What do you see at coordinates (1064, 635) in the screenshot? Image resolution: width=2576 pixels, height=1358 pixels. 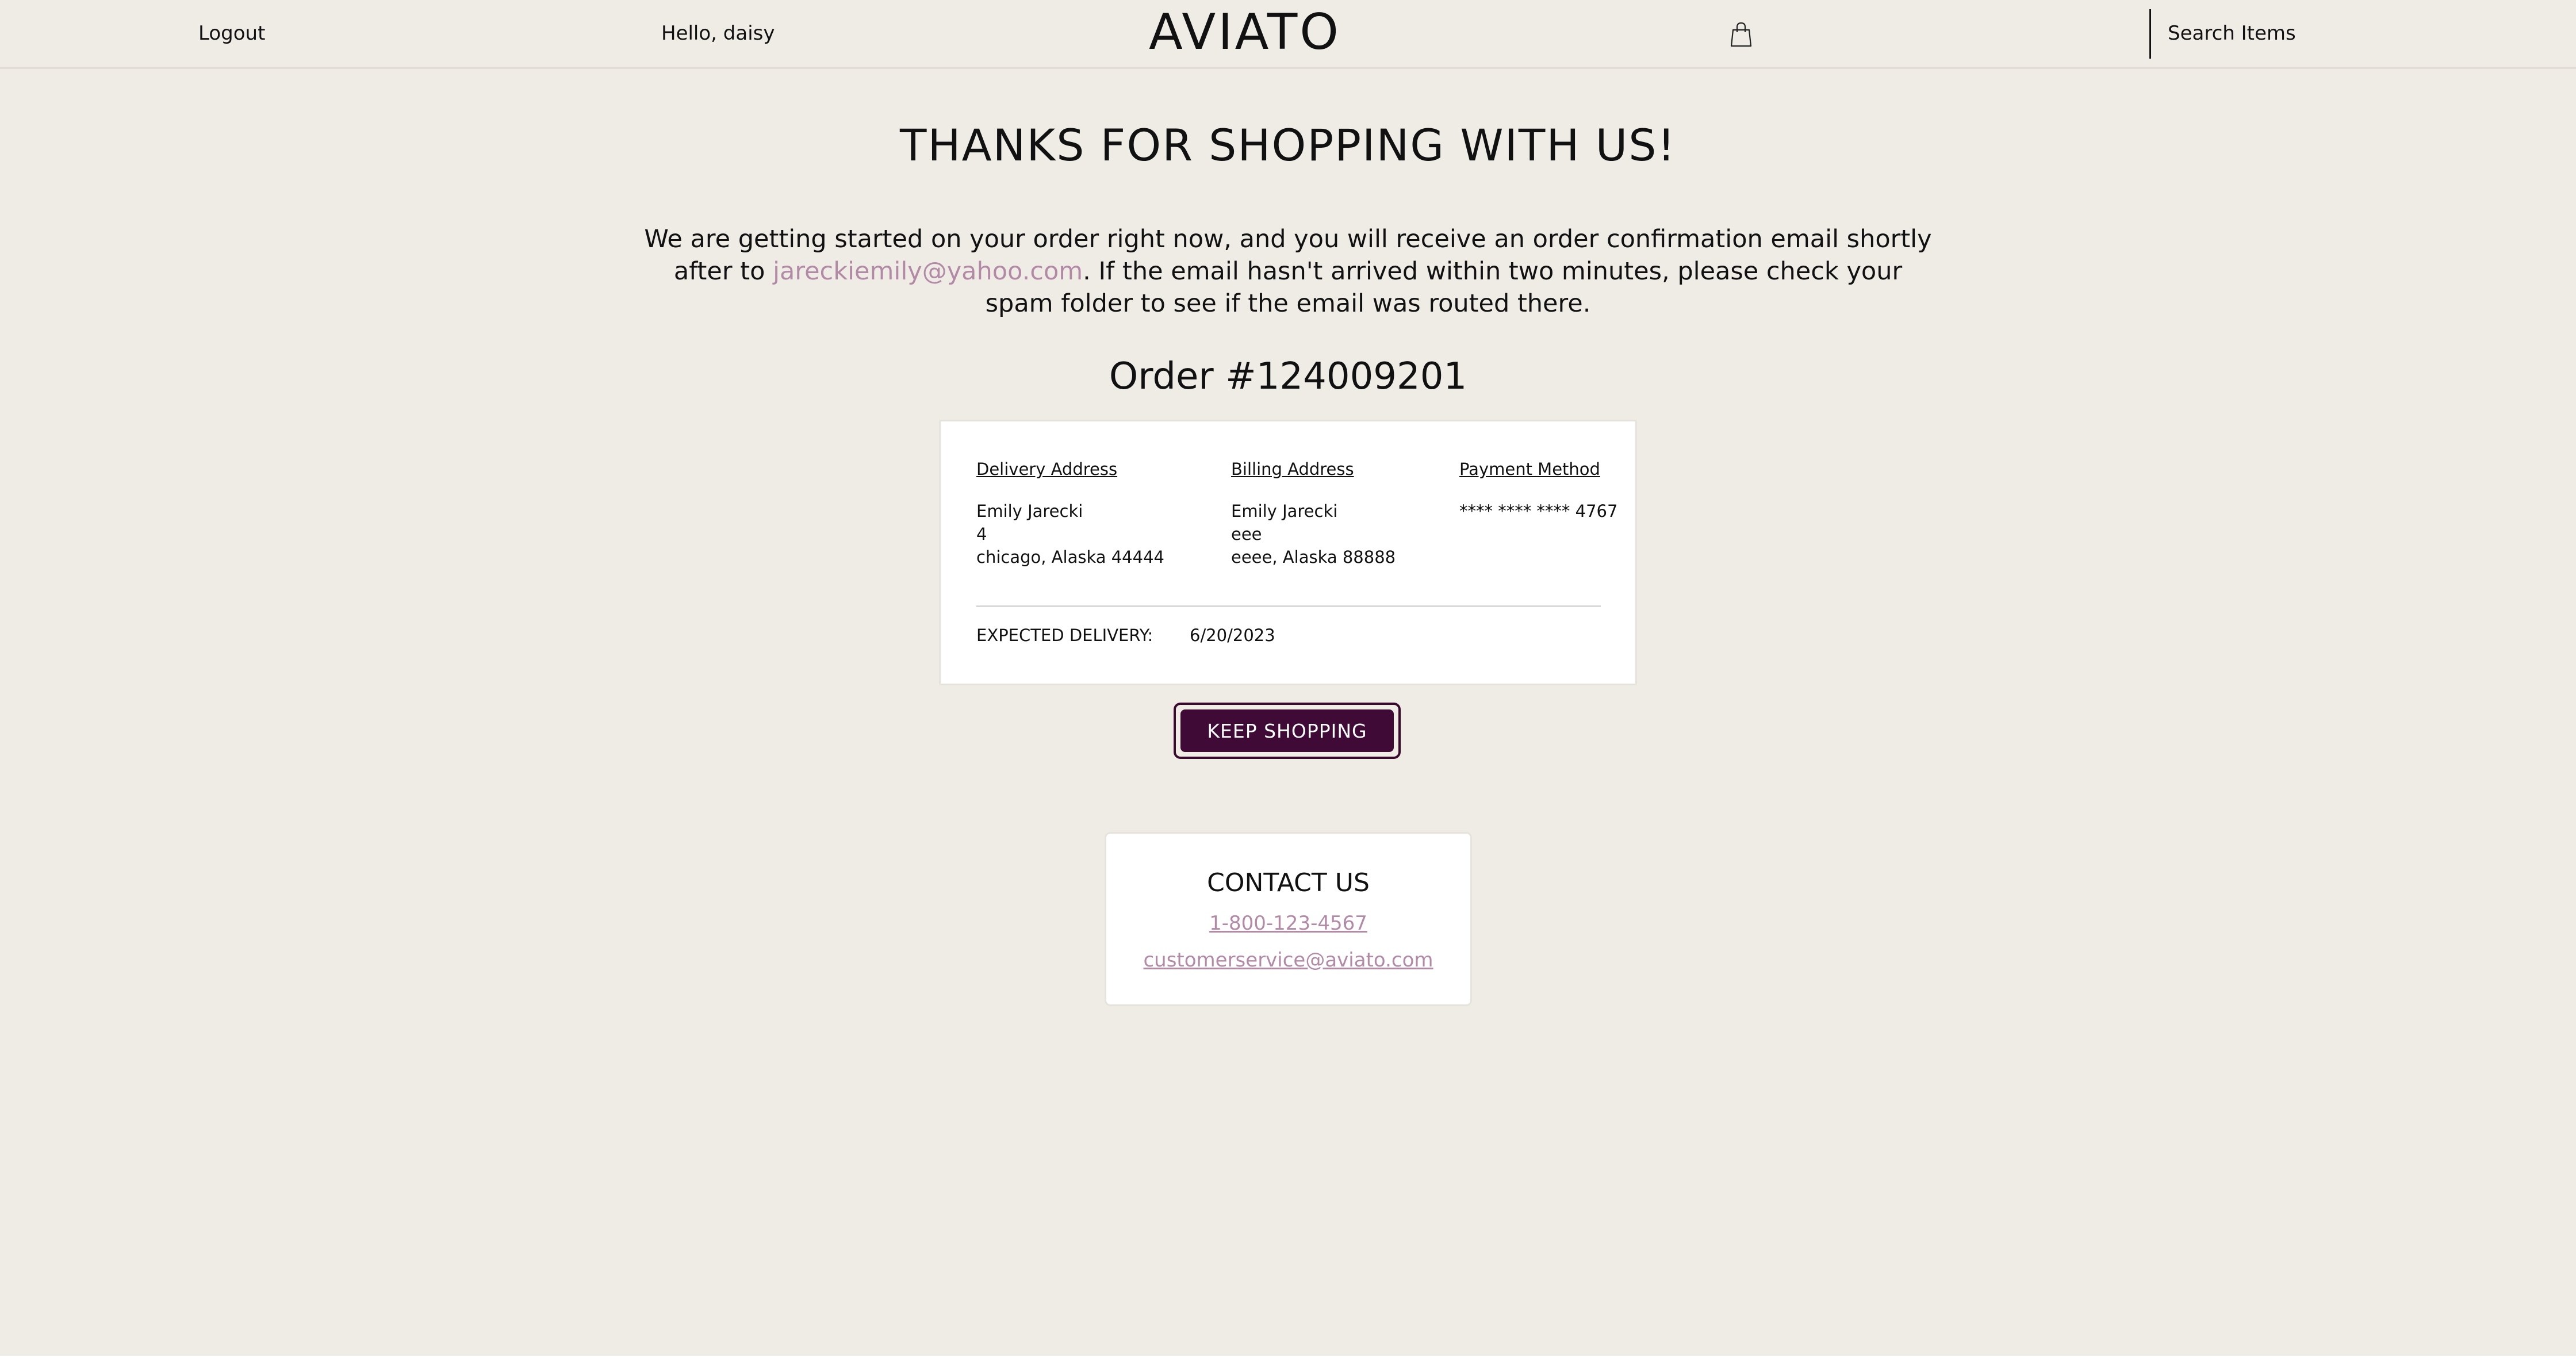 I see `expected-delivery-label: EXPECTED DELIVERY:` at bounding box center [1064, 635].